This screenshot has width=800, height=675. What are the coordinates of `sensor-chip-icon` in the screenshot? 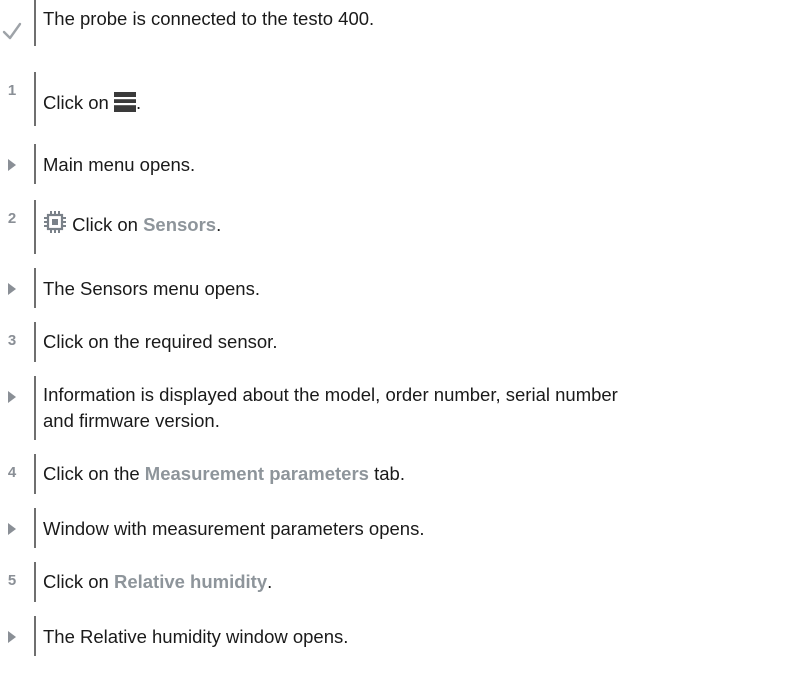 It's located at (55, 225).